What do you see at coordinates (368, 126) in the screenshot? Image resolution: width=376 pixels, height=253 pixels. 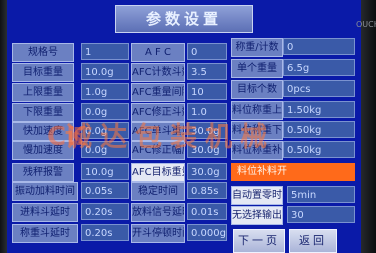 I see `monitor-bezel-right` at bounding box center [368, 126].